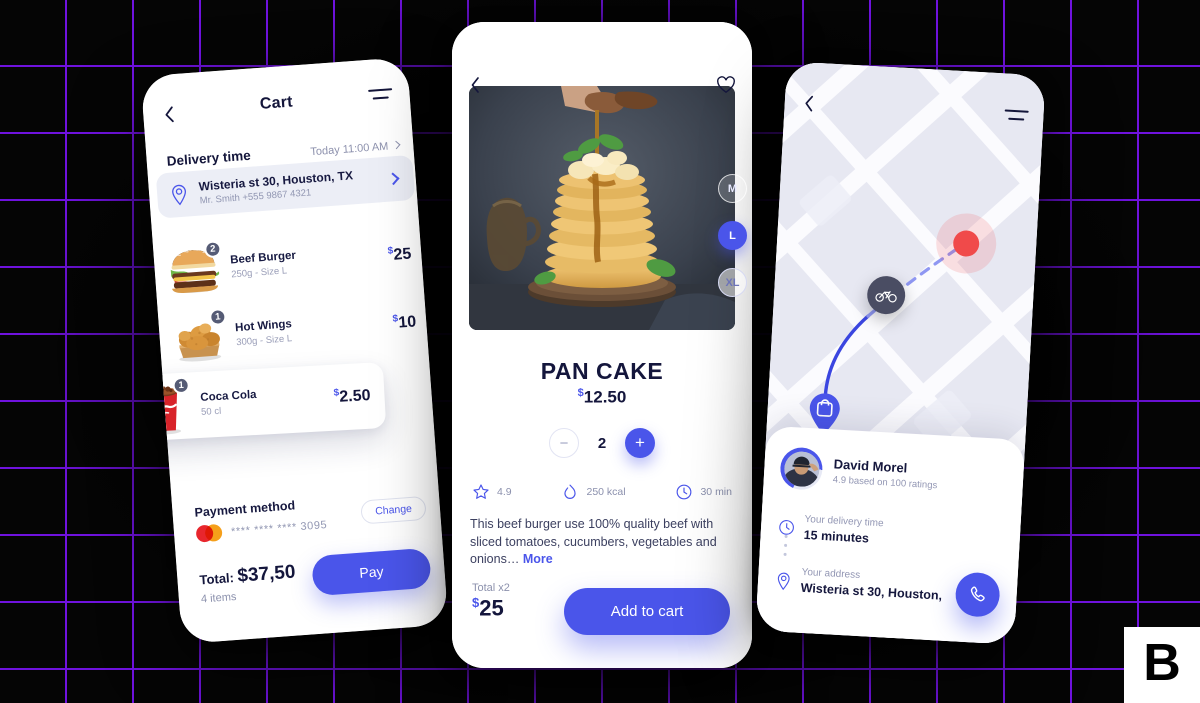 This screenshot has height=703, width=1200. I want to click on address-info: Your address Wisteria st 30, Houston,, so click(858, 584).